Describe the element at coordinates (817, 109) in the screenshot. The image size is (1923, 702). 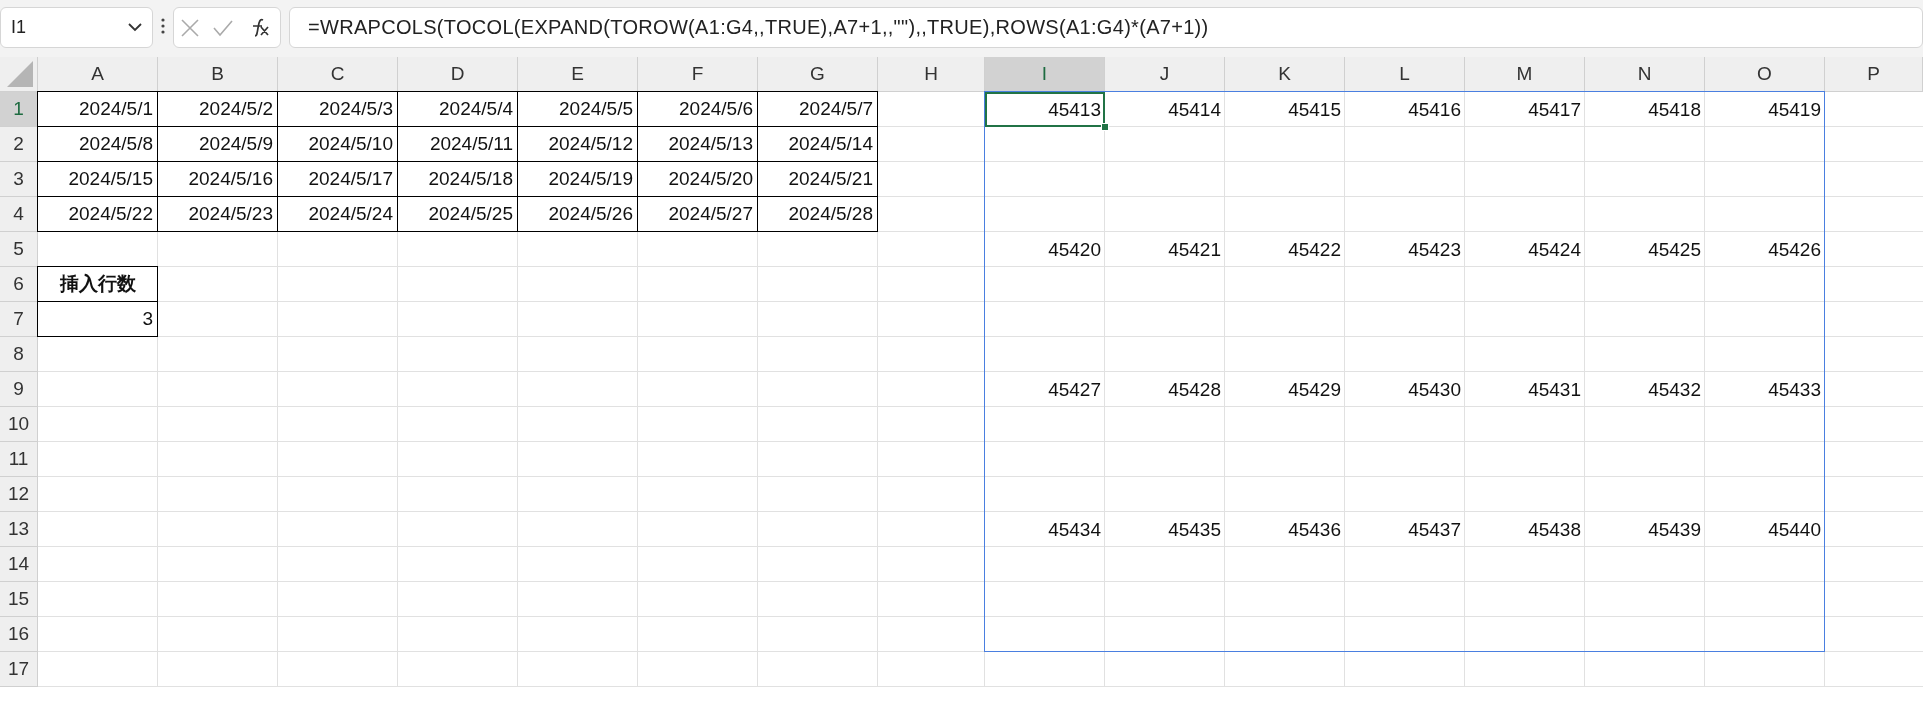
I see `table-cell: 2024/5/7` at that location.